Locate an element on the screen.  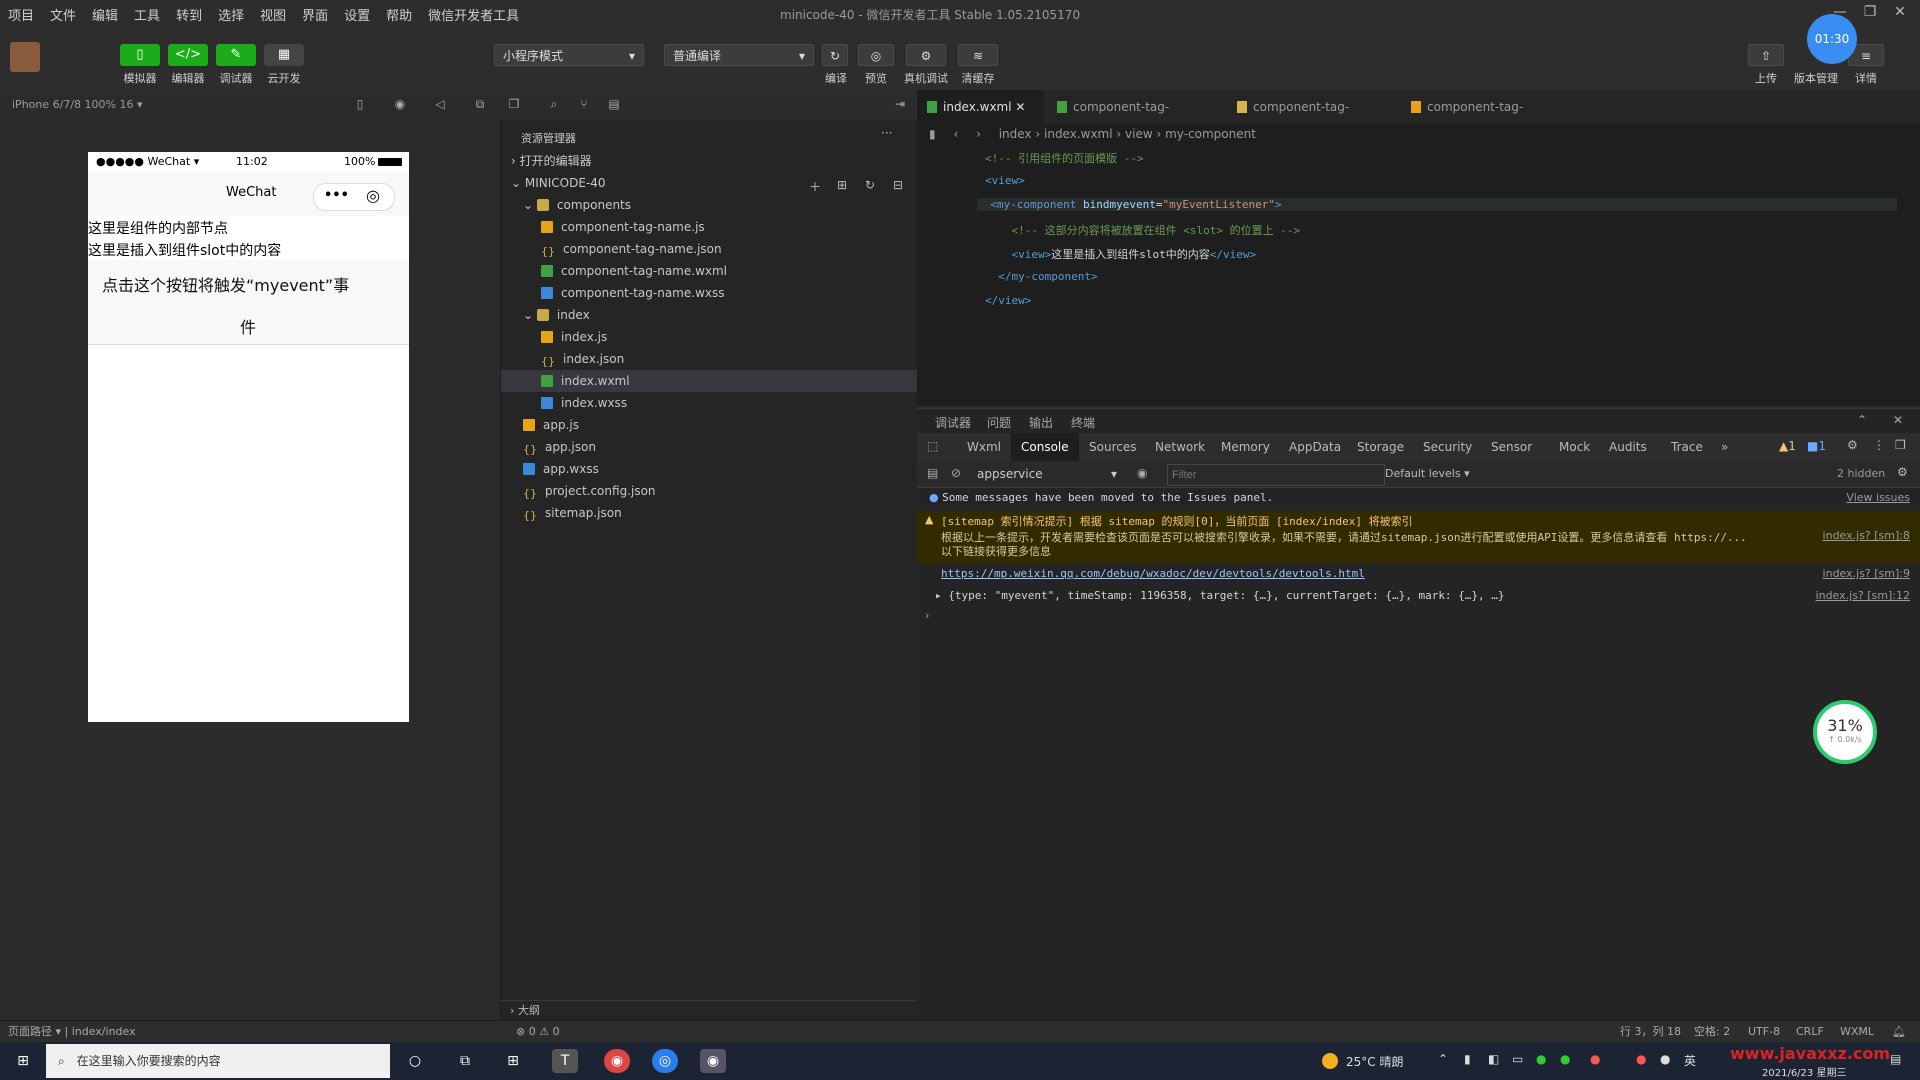
copy-icon: ⧉ is located at coordinates (480, 105).